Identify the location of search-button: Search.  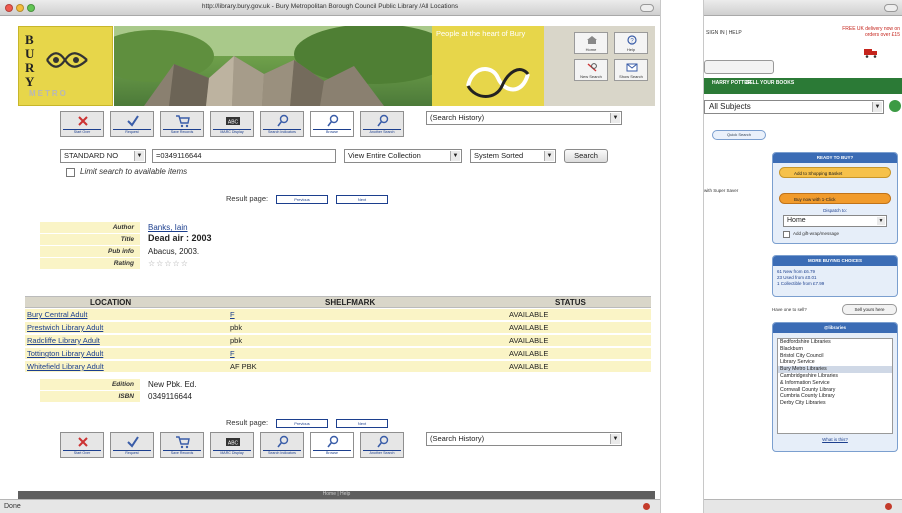
(586, 156).